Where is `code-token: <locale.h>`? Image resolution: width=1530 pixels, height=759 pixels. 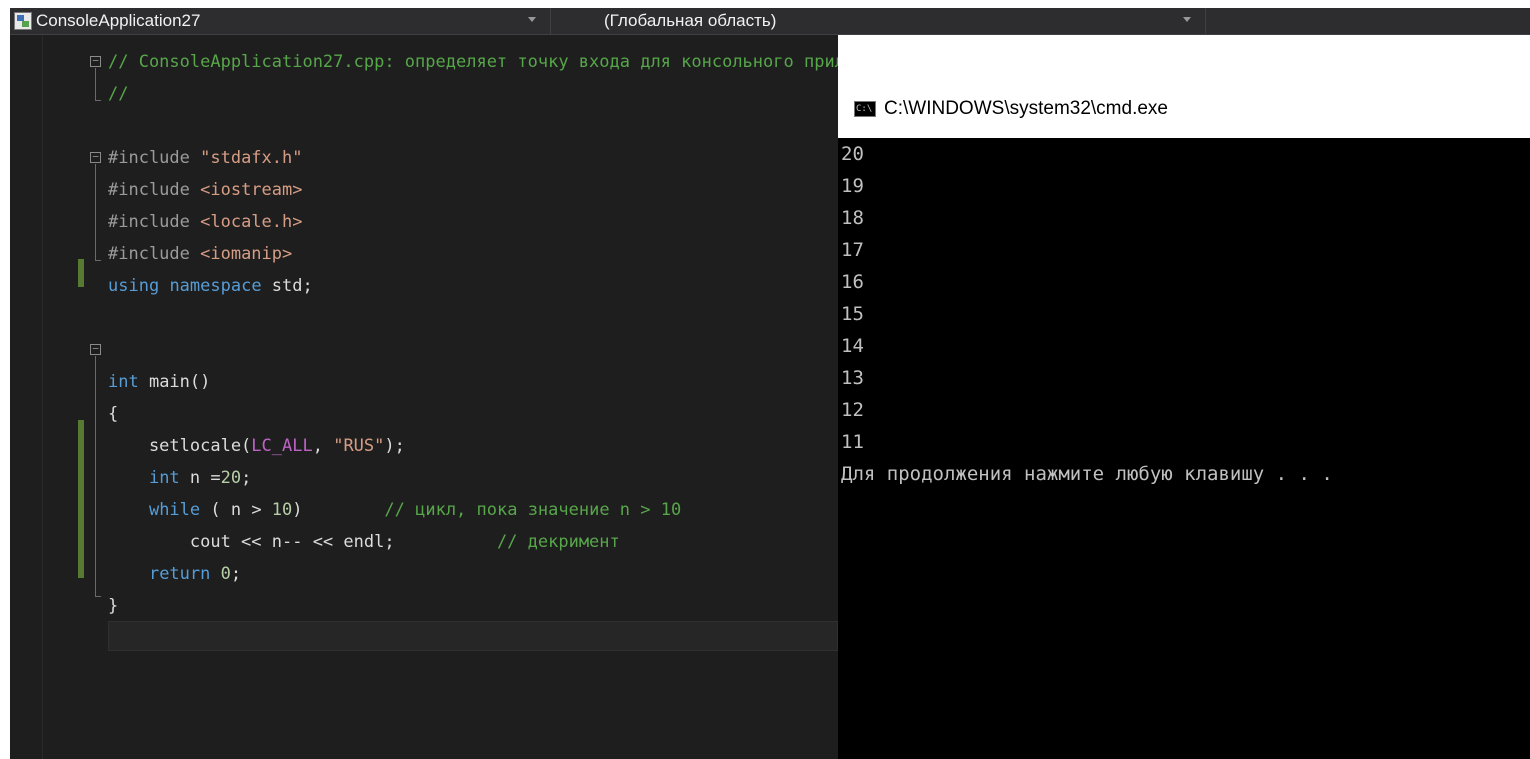
code-token: <locale.h> is located at coordinates (251, 222).